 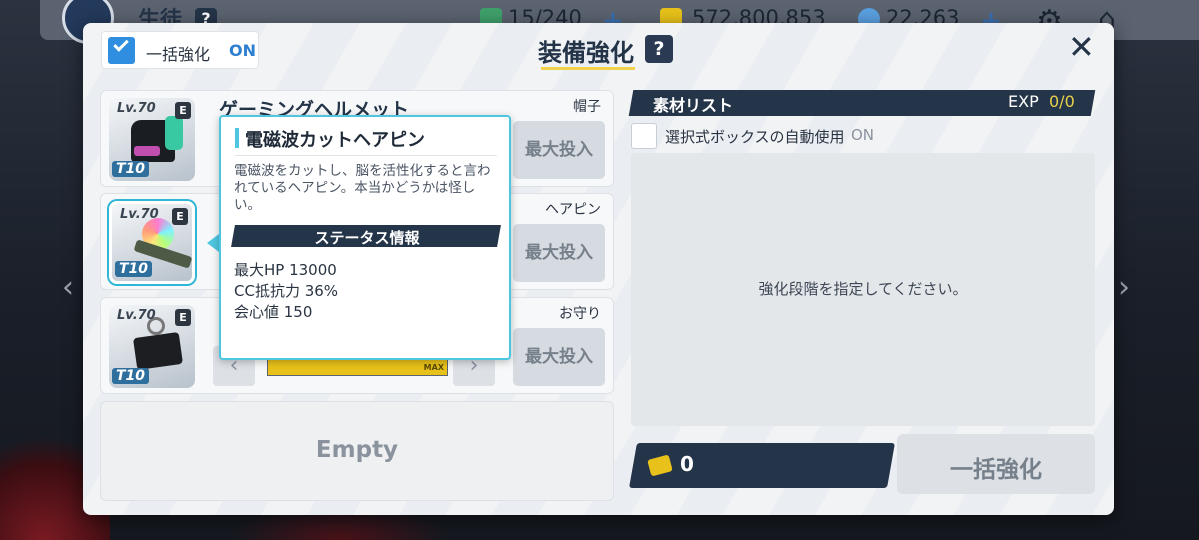 What do you see at coordinates (285, 270) in the screenshot?
I see `stat-max-hp: 最大HP 13000` at bounding box center [285, 270].